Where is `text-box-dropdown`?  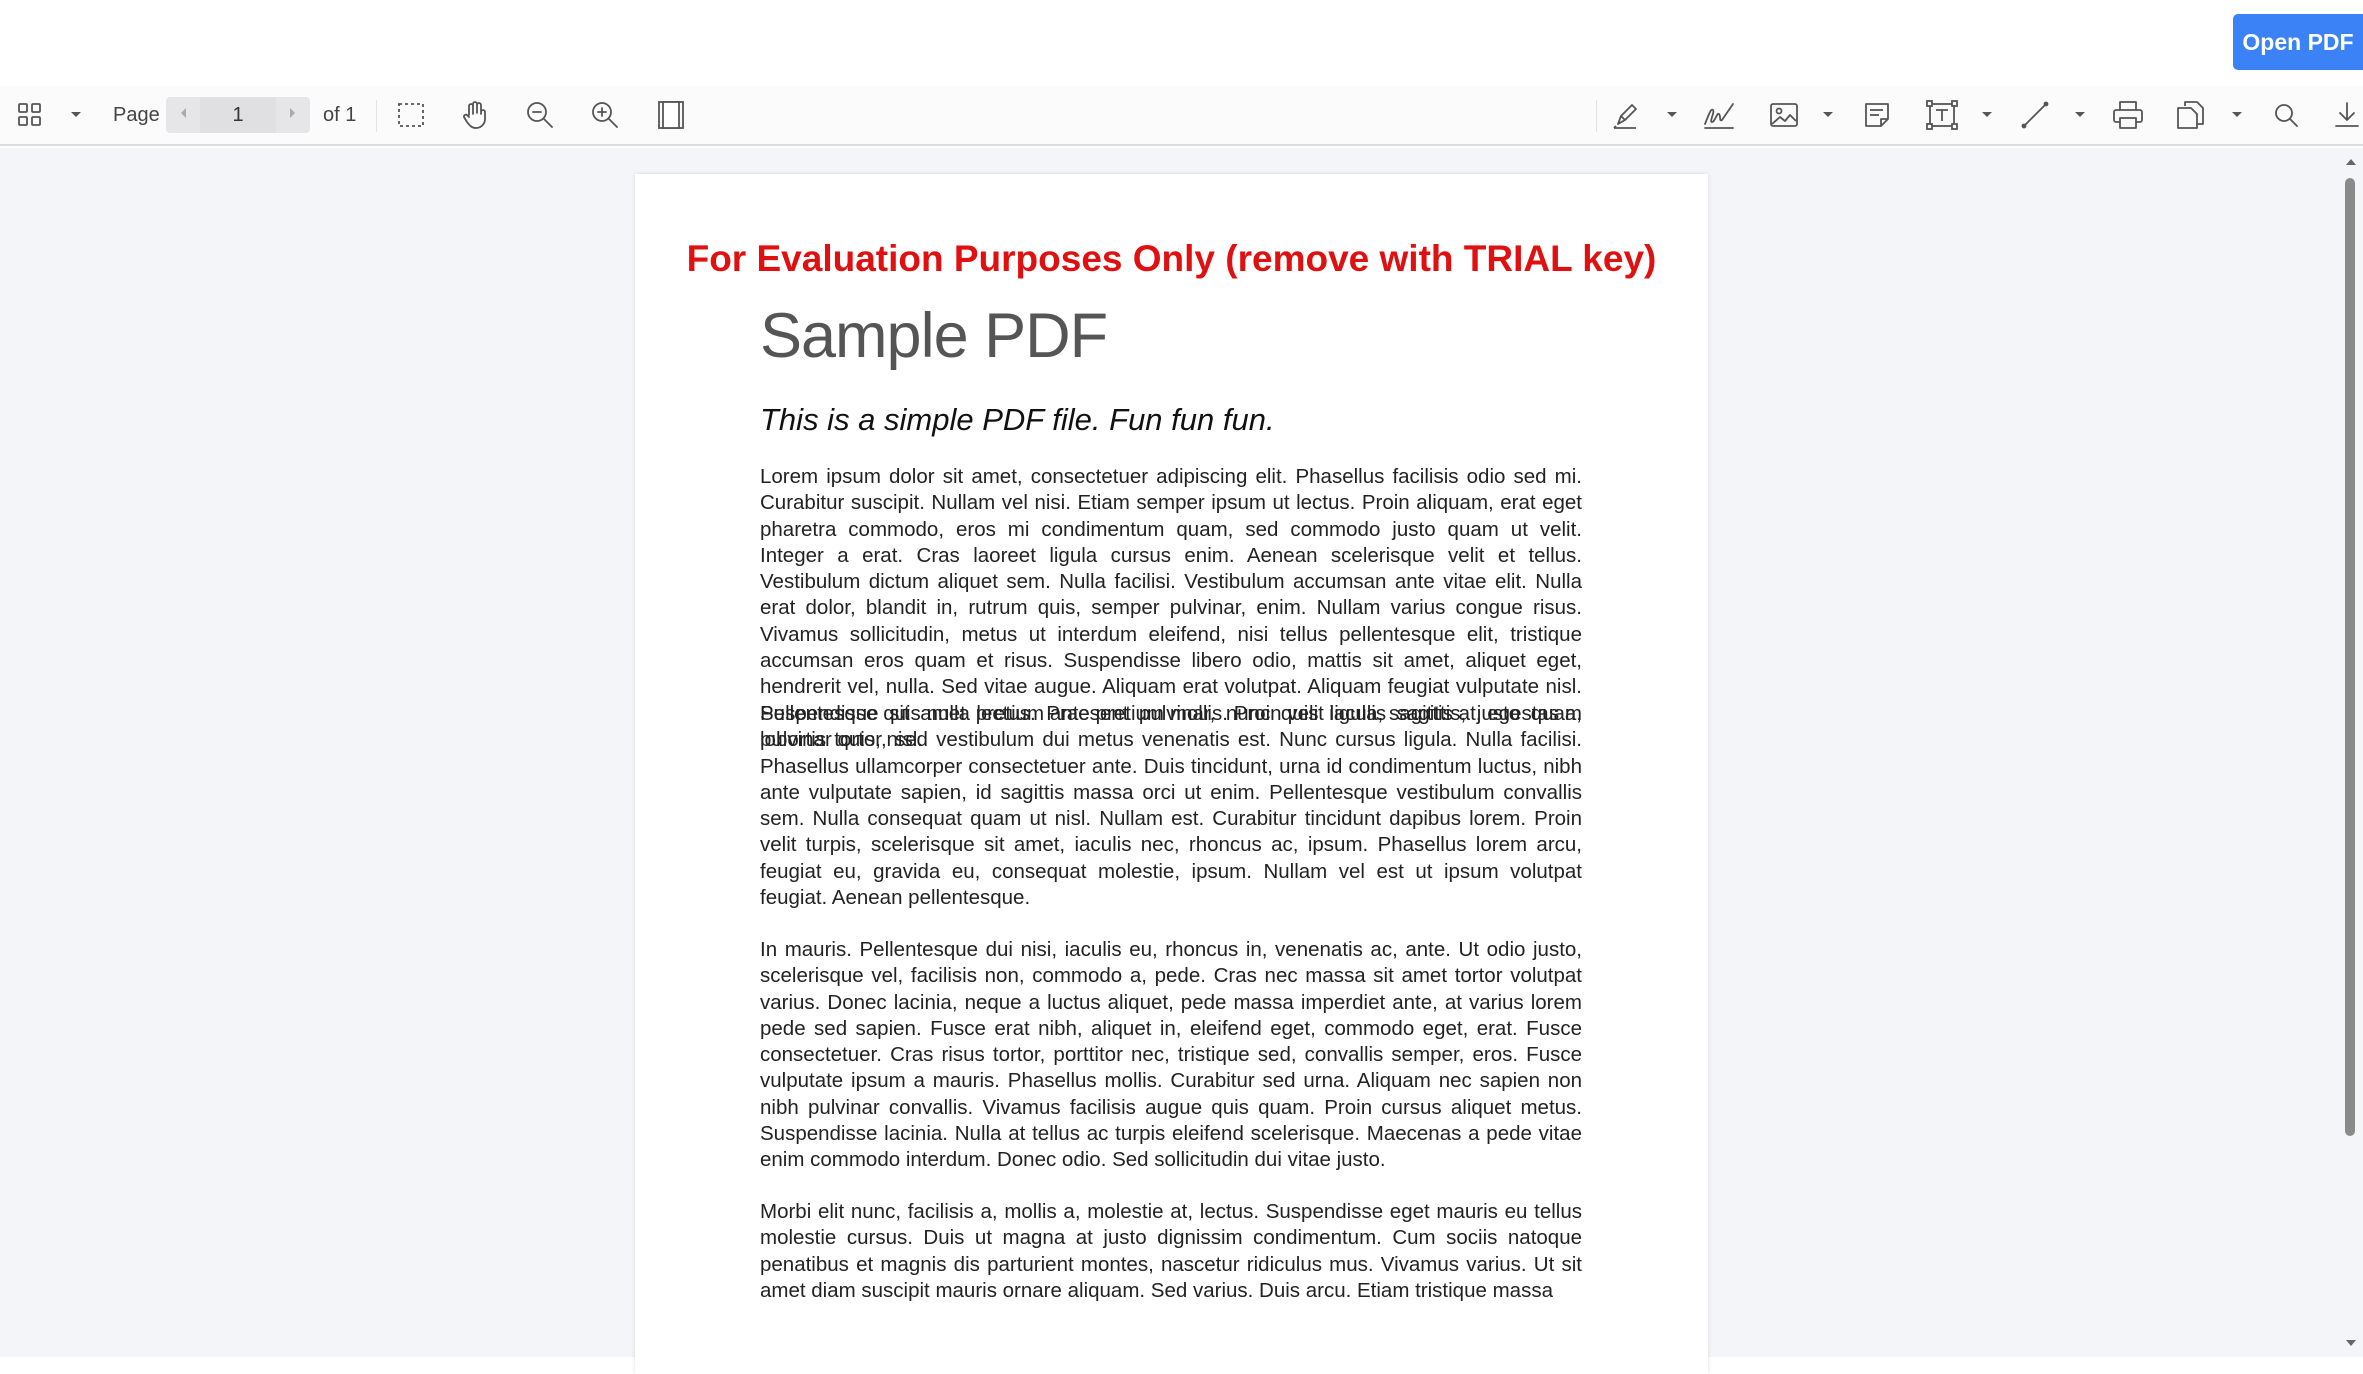
text-box-dropdown is located at coordinates (1987, 115).